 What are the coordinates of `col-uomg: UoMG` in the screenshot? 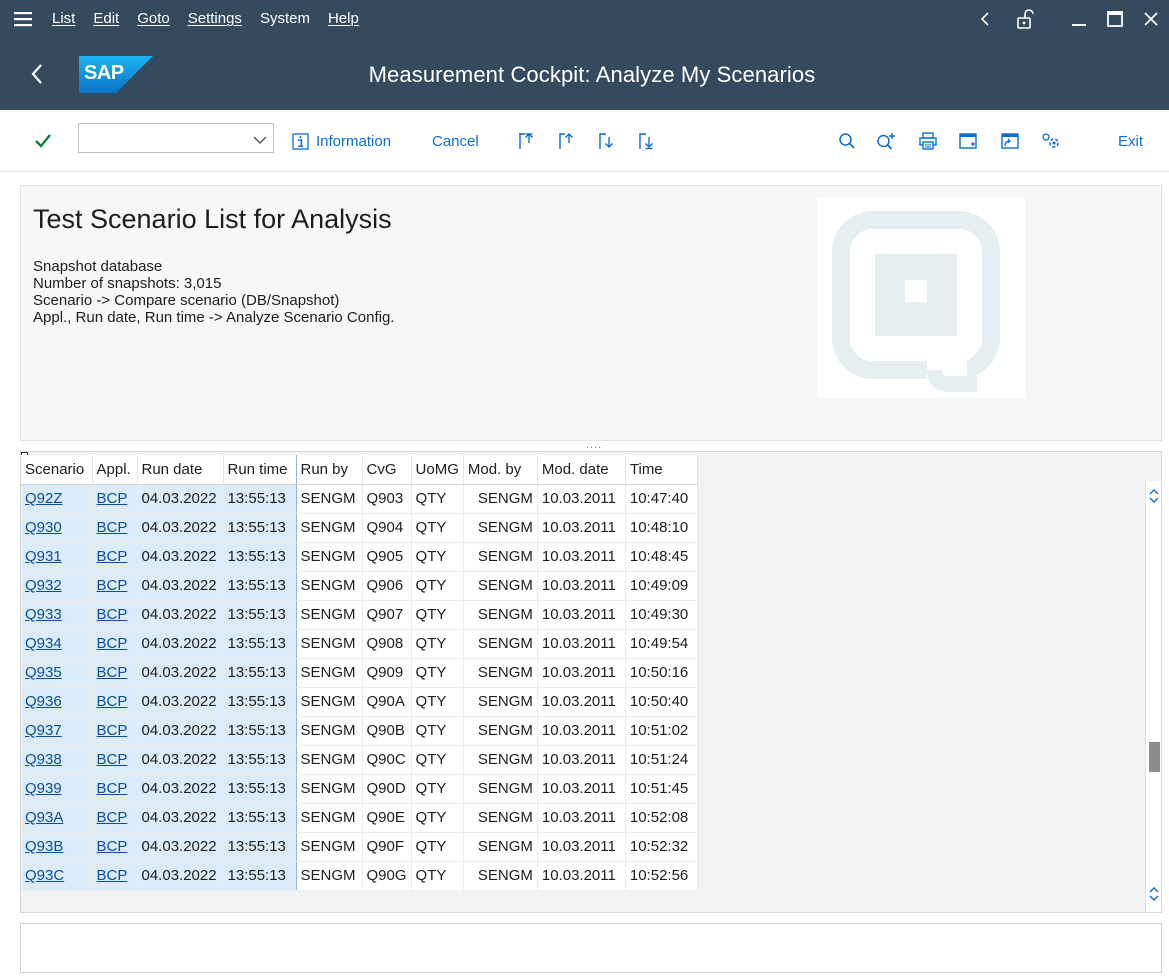 It's located at (437, 470).